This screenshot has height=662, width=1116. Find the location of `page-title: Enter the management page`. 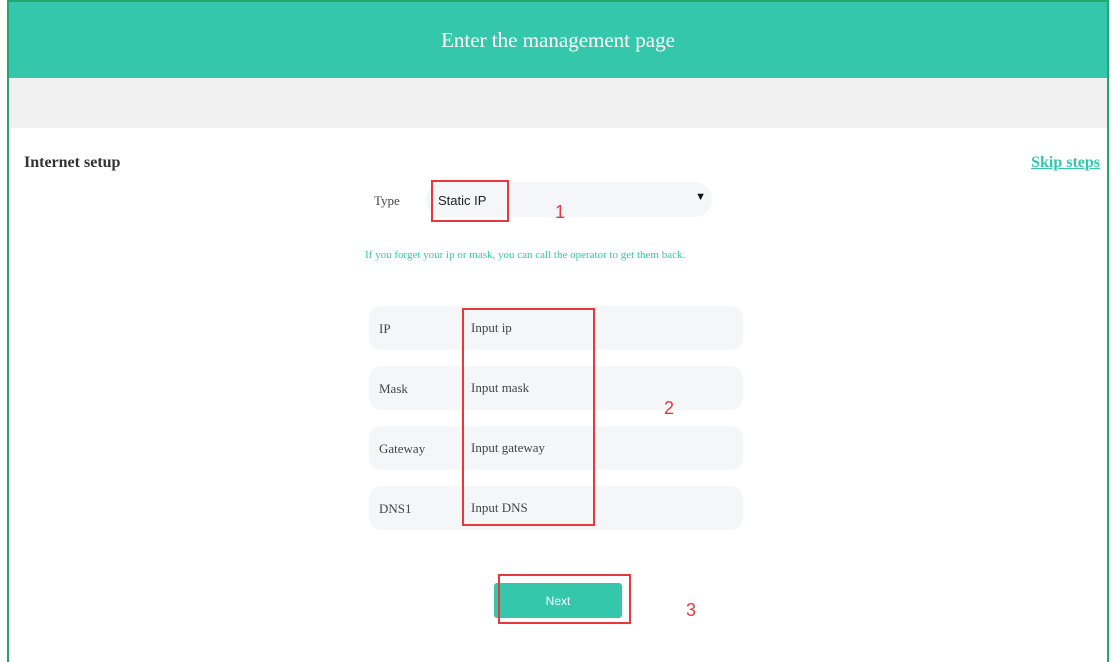

page-title: Enter the management page is located at coordinates (558, 39).